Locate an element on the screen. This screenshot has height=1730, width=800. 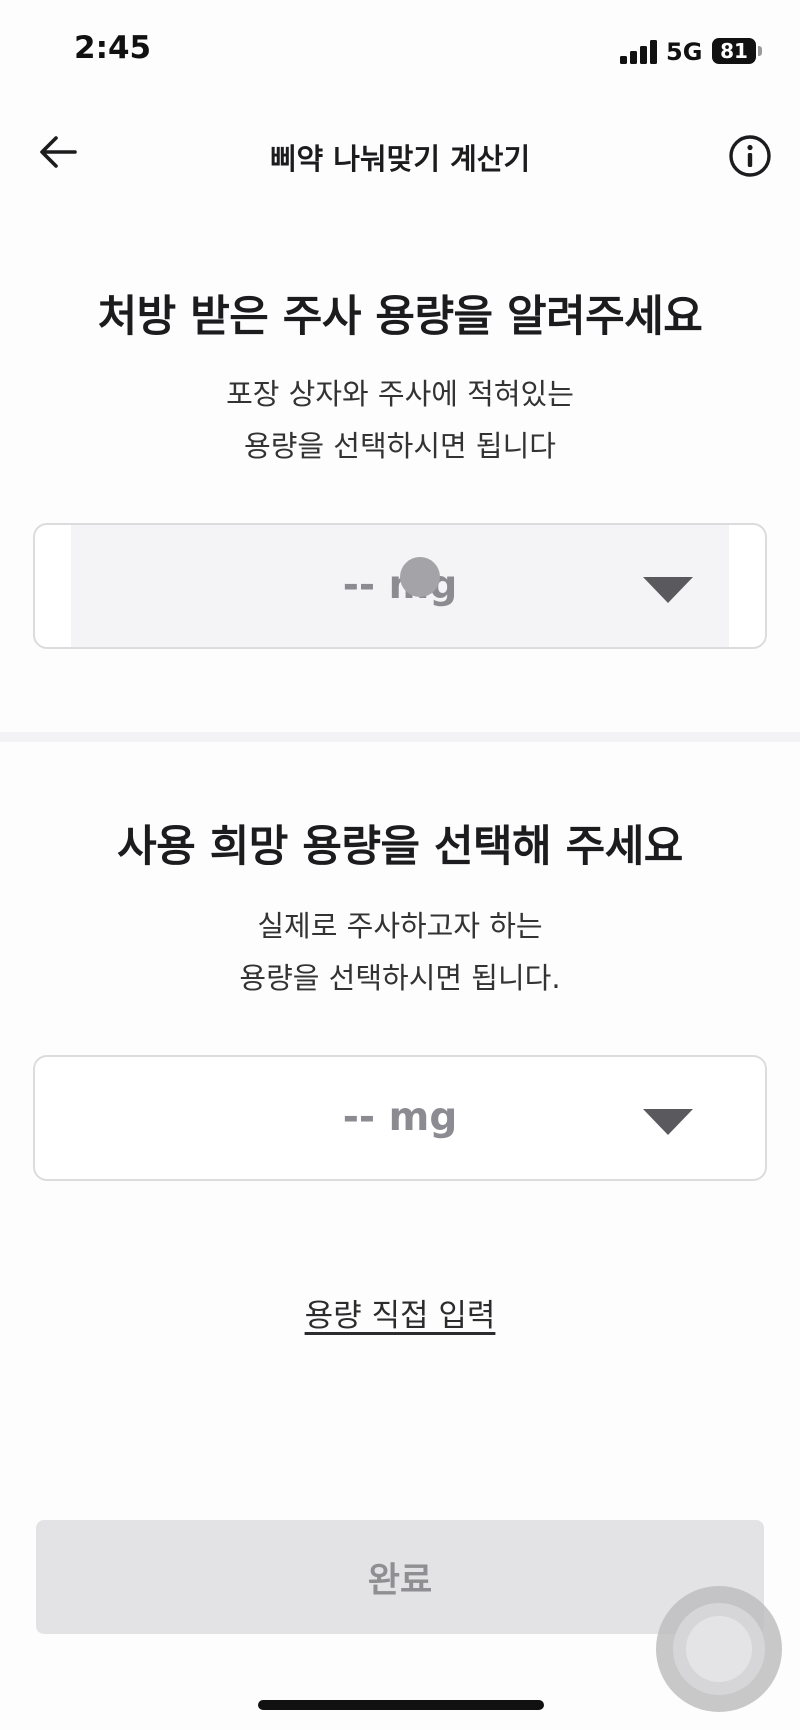
section-divider is located at coordinates (400, 737).